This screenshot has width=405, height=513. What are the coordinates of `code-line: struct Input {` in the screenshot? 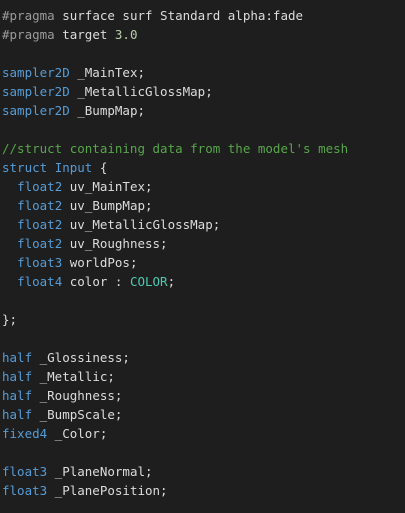 It's located at (175, 167).